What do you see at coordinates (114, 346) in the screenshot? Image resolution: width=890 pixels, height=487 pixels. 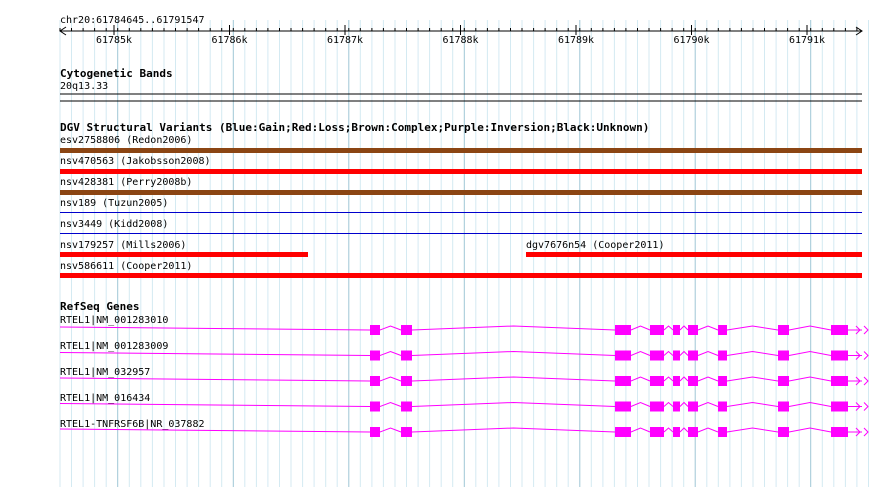 I see `refseq-gene-label: RTEL1|NM_001283009` at bounding box center [114, 346].